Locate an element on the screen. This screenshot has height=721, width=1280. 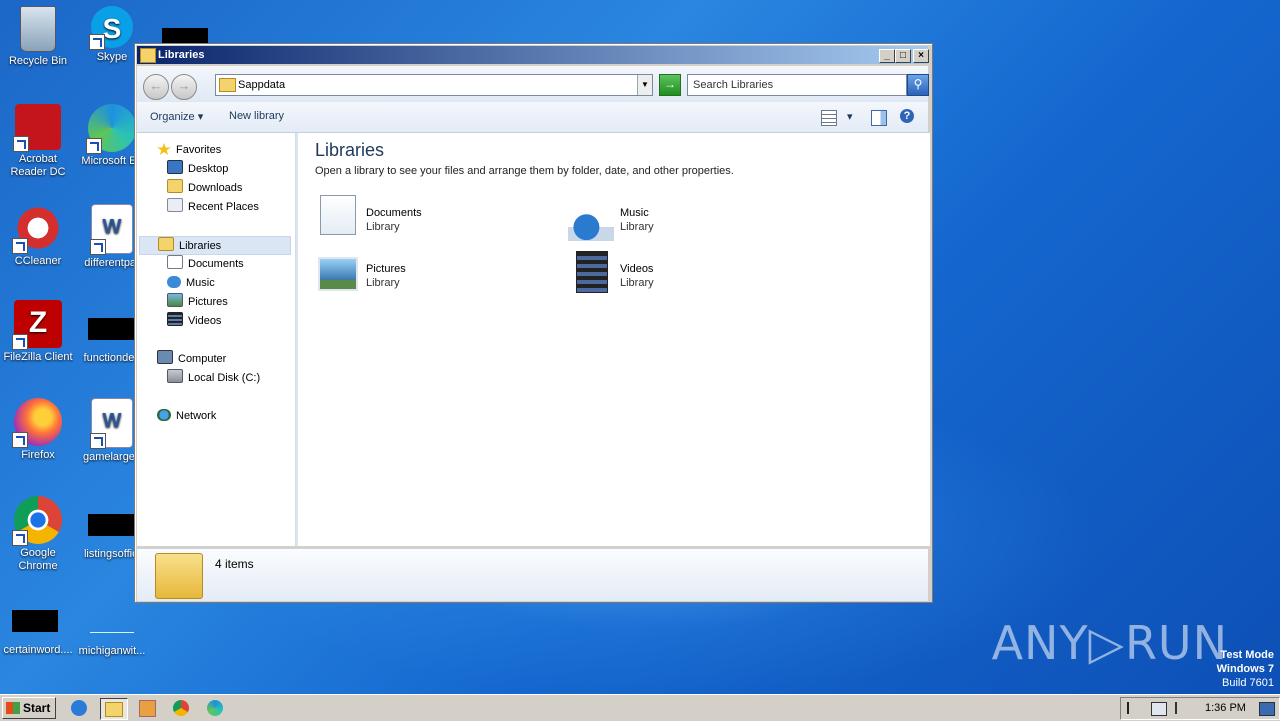
clock: 1:36 PM is located at coordinates (1225, 708).